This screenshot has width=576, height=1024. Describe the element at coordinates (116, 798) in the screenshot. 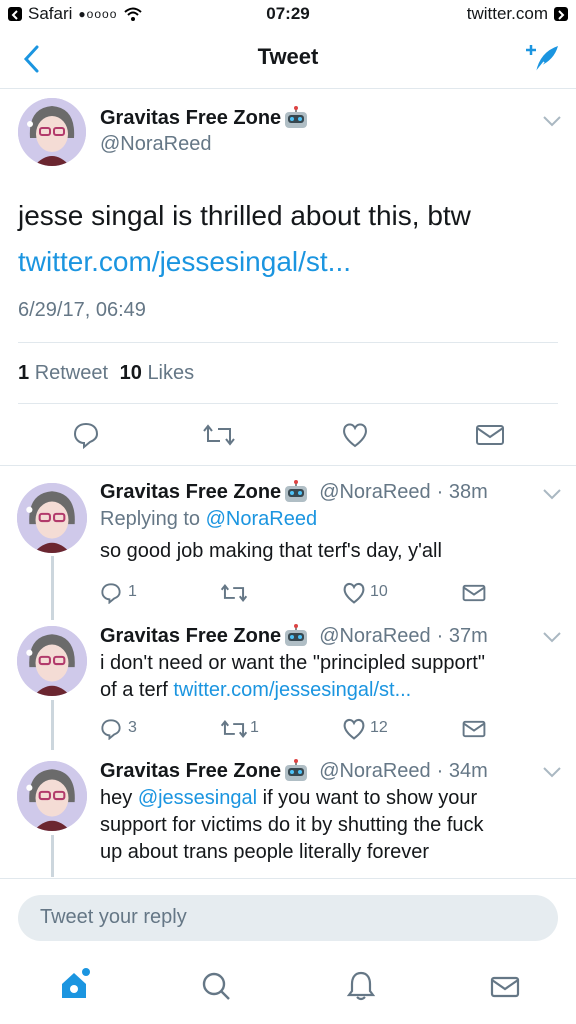

I see `reply-text-fragment: hey` at that location.